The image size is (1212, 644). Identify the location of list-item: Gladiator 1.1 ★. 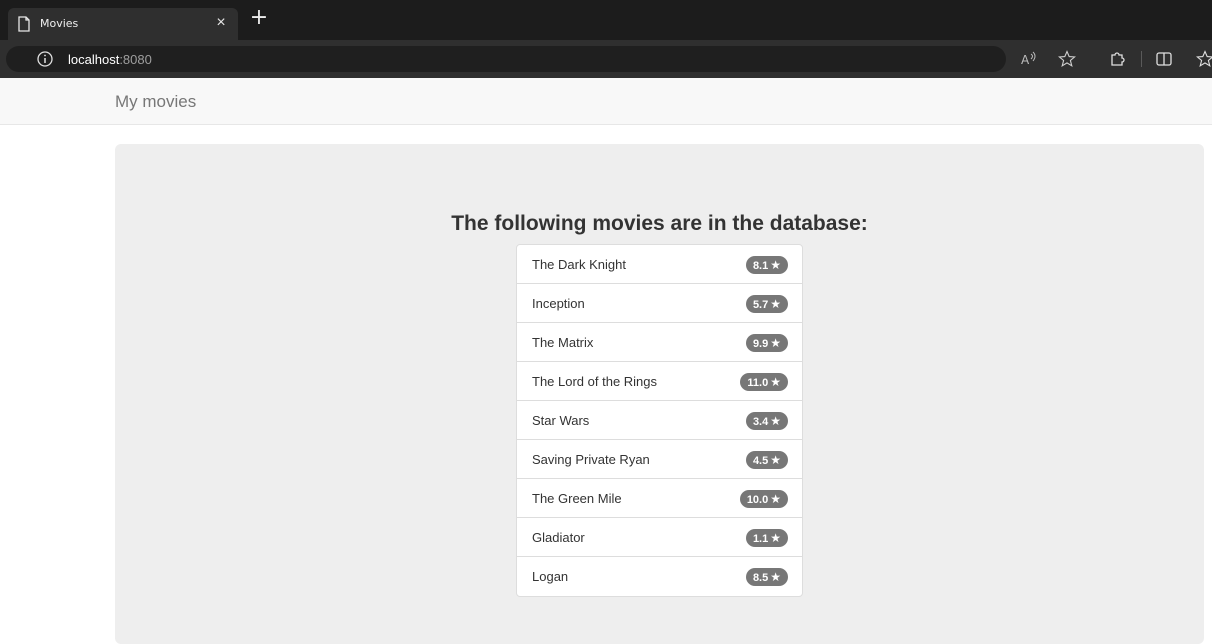
(659, 537).